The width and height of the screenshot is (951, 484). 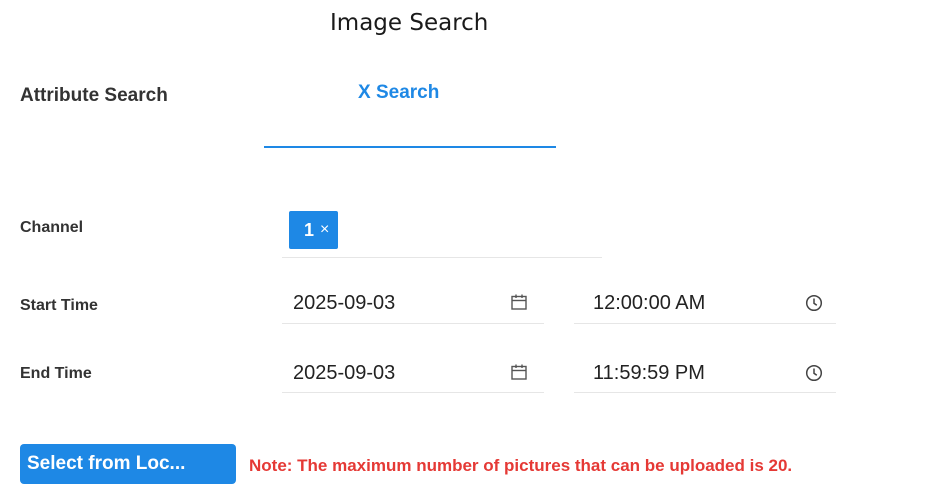 What do you see at coordinates (413, 392) in the screenshot?
I see `end-date-underline` at bounding box center [413, 392].